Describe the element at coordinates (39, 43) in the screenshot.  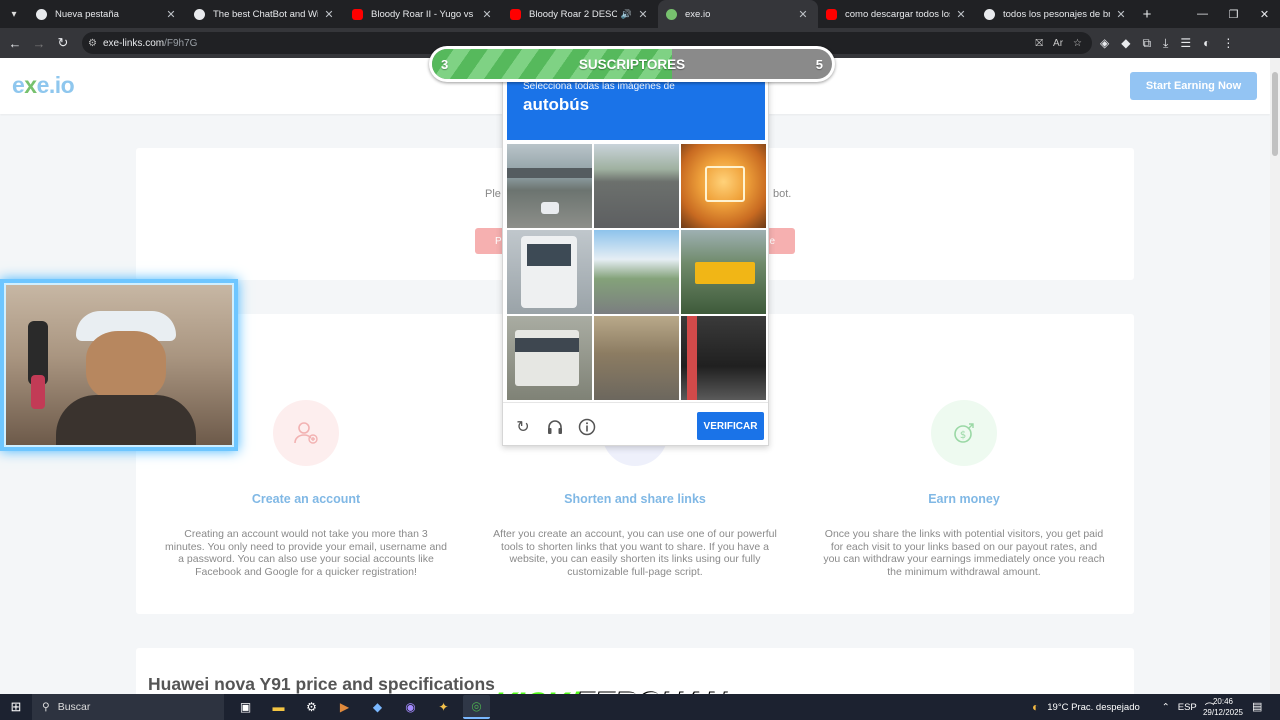
I see `forward-icon: →` at that location.